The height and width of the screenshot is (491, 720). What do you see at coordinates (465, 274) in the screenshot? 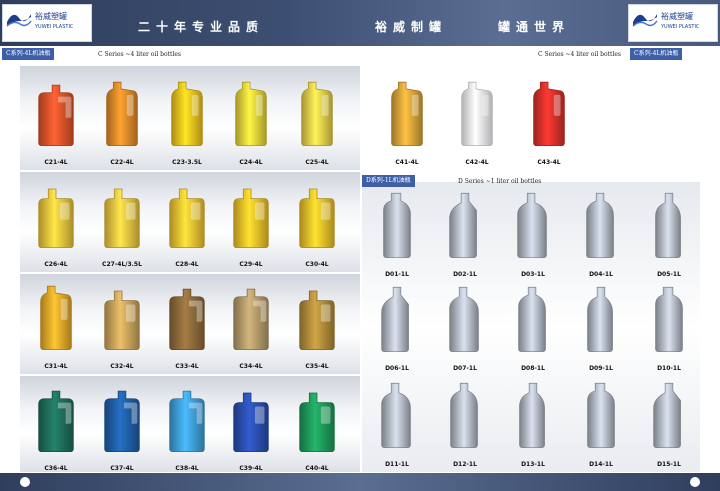
I see `product-label: D02-1L` at bounding box center [465, 274].